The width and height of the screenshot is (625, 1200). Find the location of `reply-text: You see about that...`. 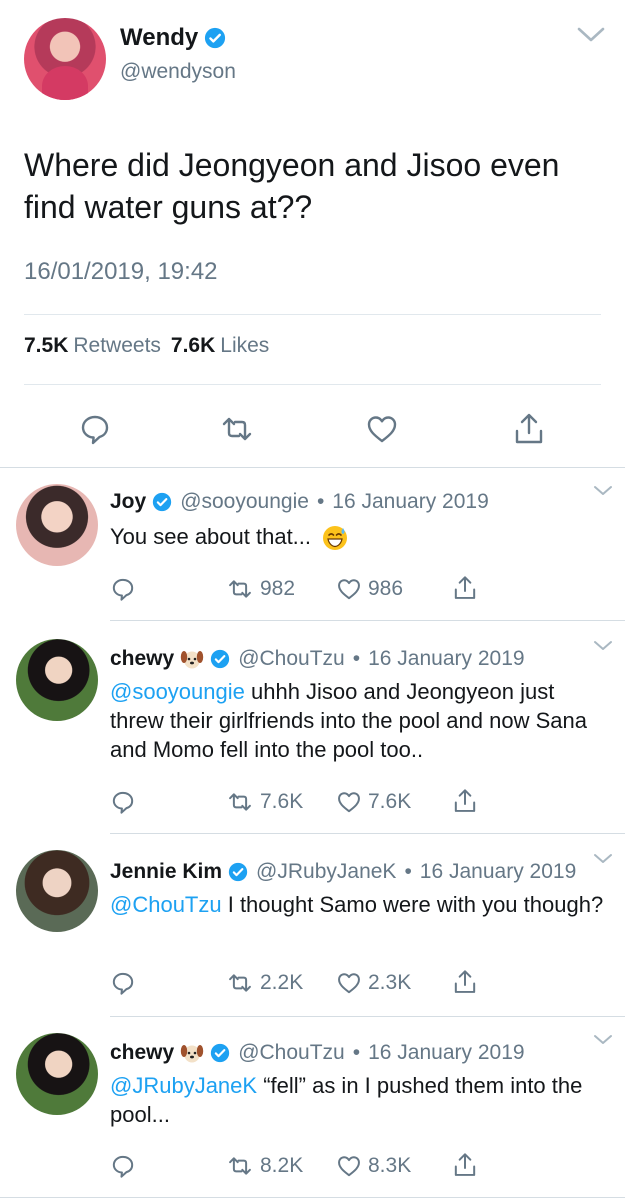

reply-text: You see about that... is located at coordinates (360, 537).